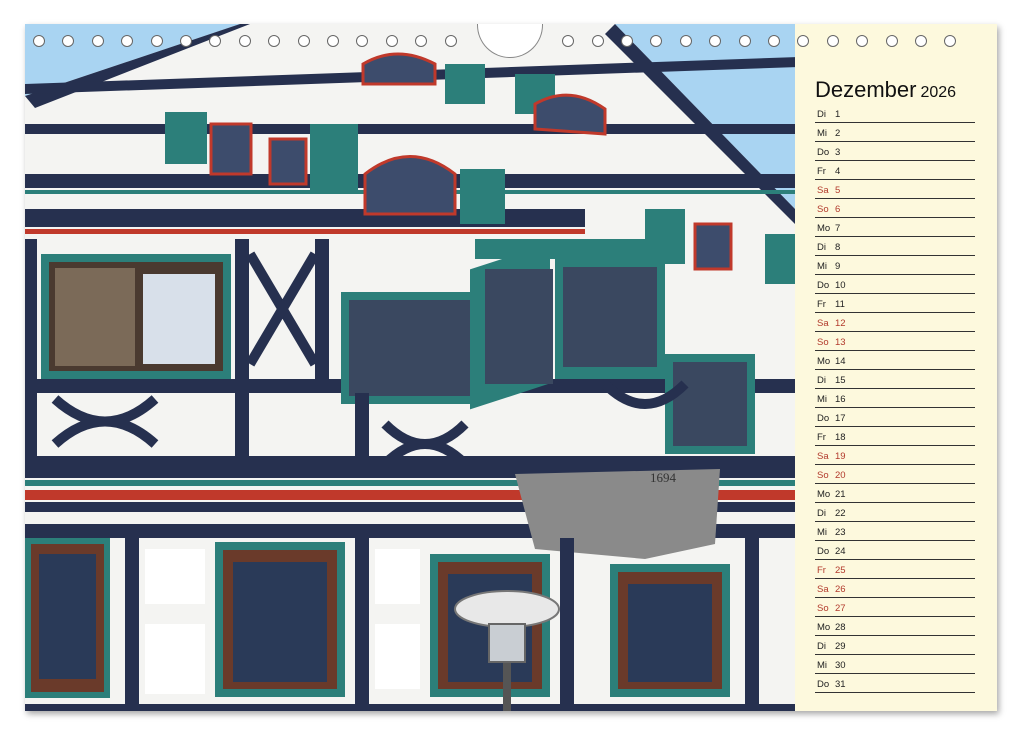  What do you see at coordinates (938, 92) in the screenshot?
I see `year: 2026` at bounding box center [938, 92].